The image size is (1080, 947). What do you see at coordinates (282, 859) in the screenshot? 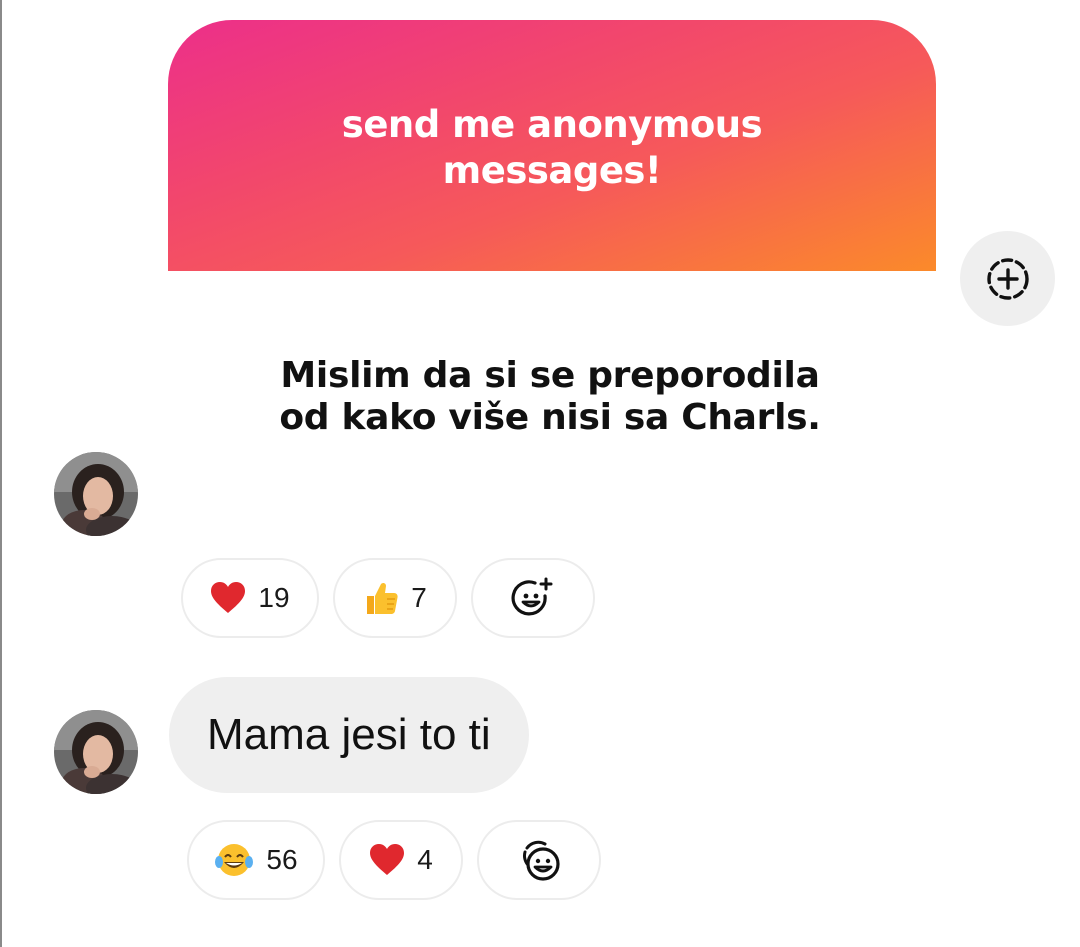
I see `reaction-count: 56` at bounding box center [282, 859].